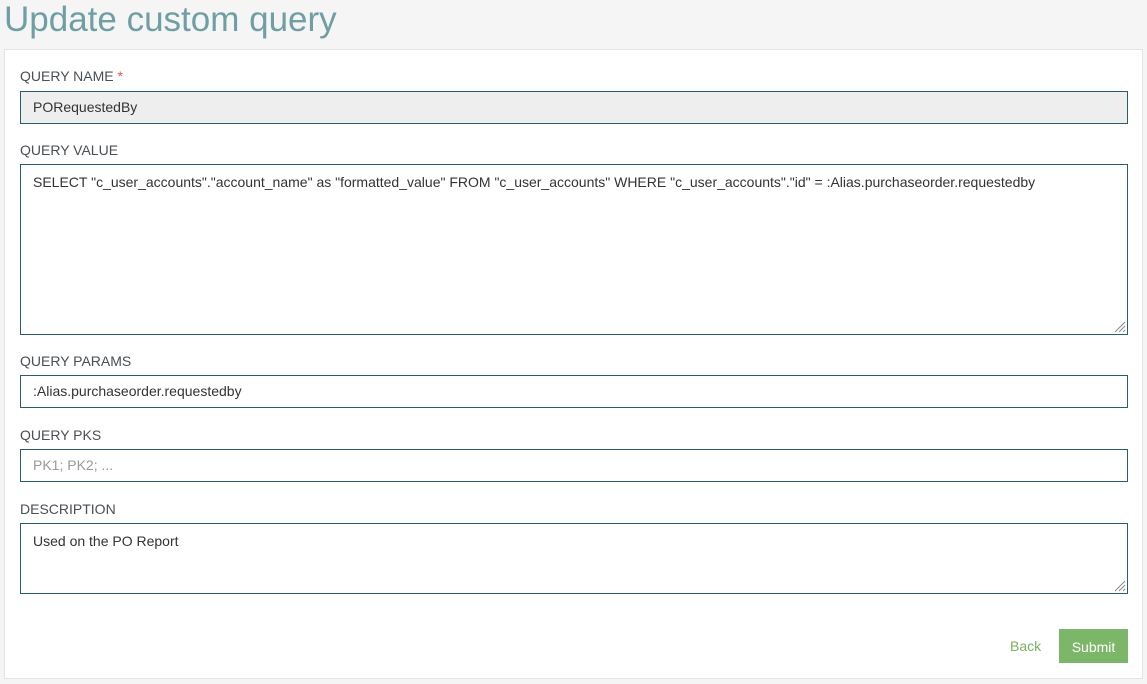 This screenshot has width=1147, height=684. Describe the element at coordinates (106, 541) in the screenshot. I see `description-text: Used on the PO Report` at that location.